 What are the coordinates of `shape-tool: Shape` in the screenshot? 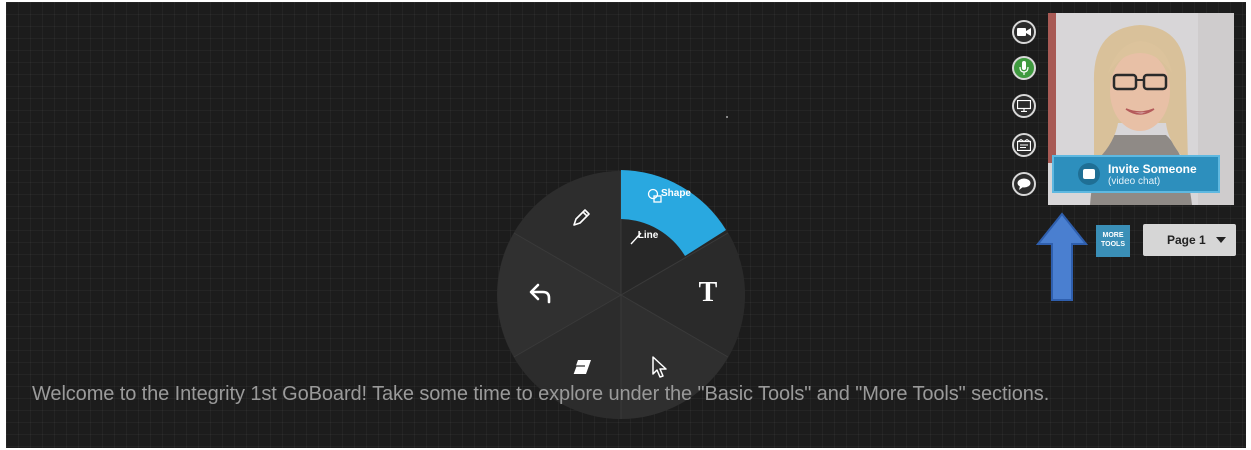 It's located at (676, 195).